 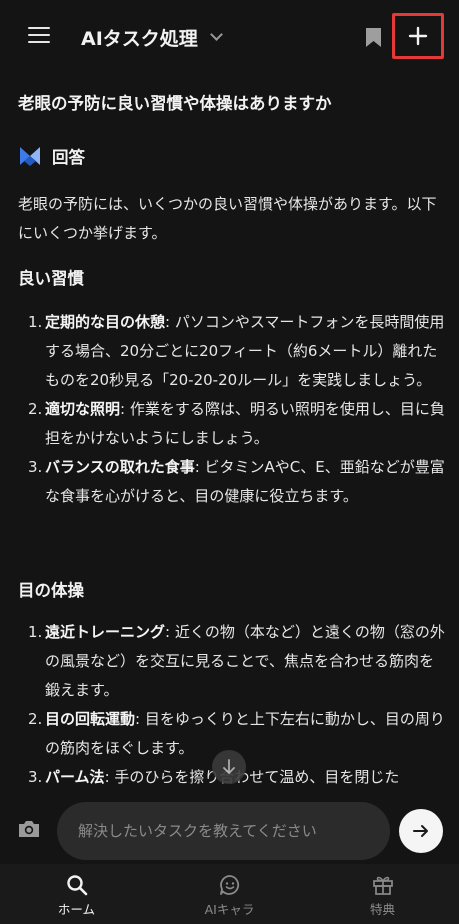 I want to click on nav-item-home: ホーム, so click(x=76, y=894).